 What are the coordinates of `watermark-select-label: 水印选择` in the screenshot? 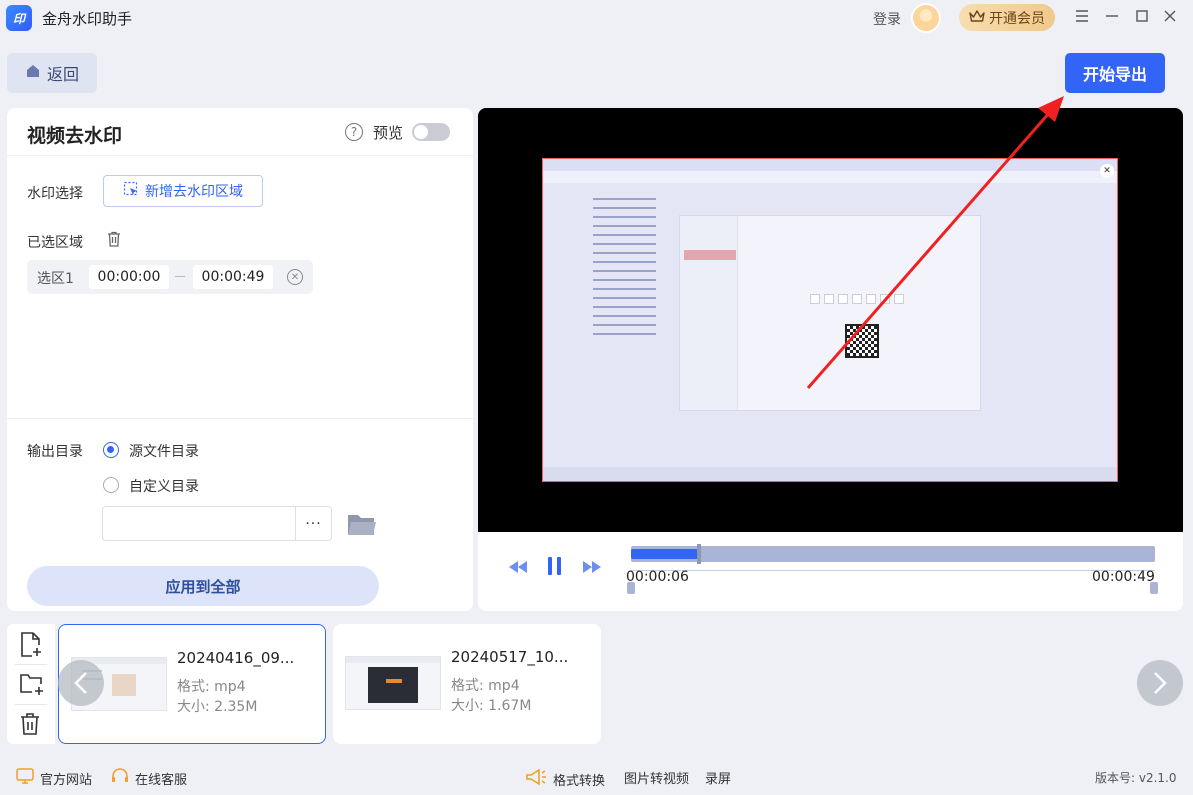 It's located at (55, 194).